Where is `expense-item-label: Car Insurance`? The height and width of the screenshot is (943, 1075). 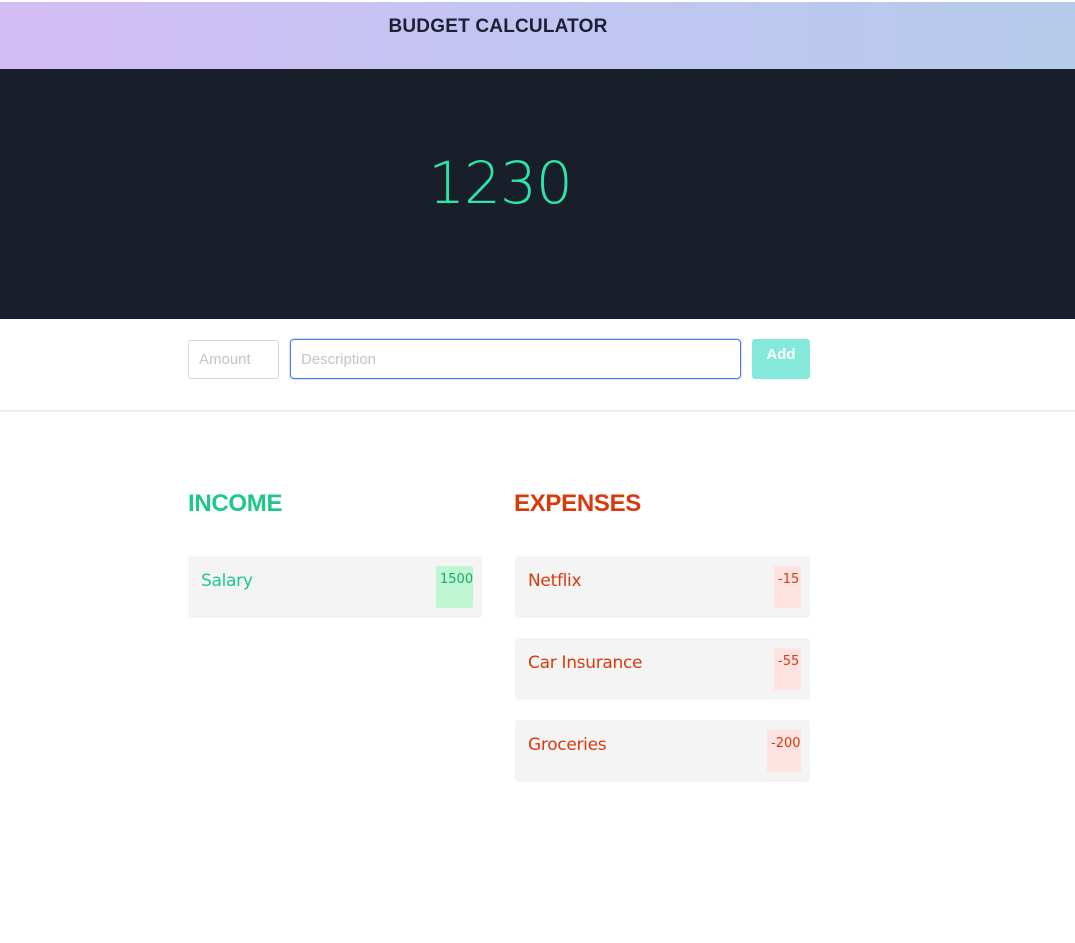 expense-item-label: Car Insurance is located at coordinates (585, 663).